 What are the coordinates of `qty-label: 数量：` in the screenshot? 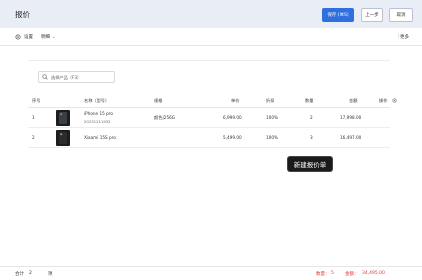 It's located at (323, 274).